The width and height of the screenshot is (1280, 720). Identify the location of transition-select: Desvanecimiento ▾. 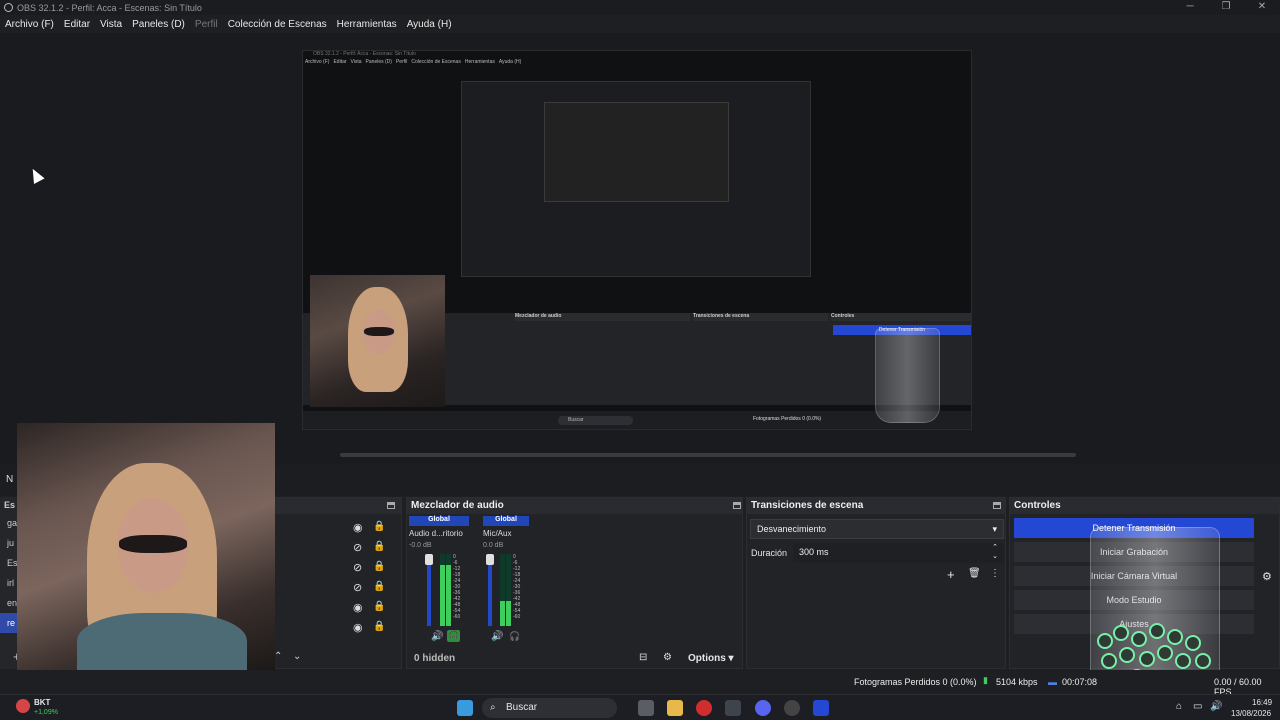
(877, 529).